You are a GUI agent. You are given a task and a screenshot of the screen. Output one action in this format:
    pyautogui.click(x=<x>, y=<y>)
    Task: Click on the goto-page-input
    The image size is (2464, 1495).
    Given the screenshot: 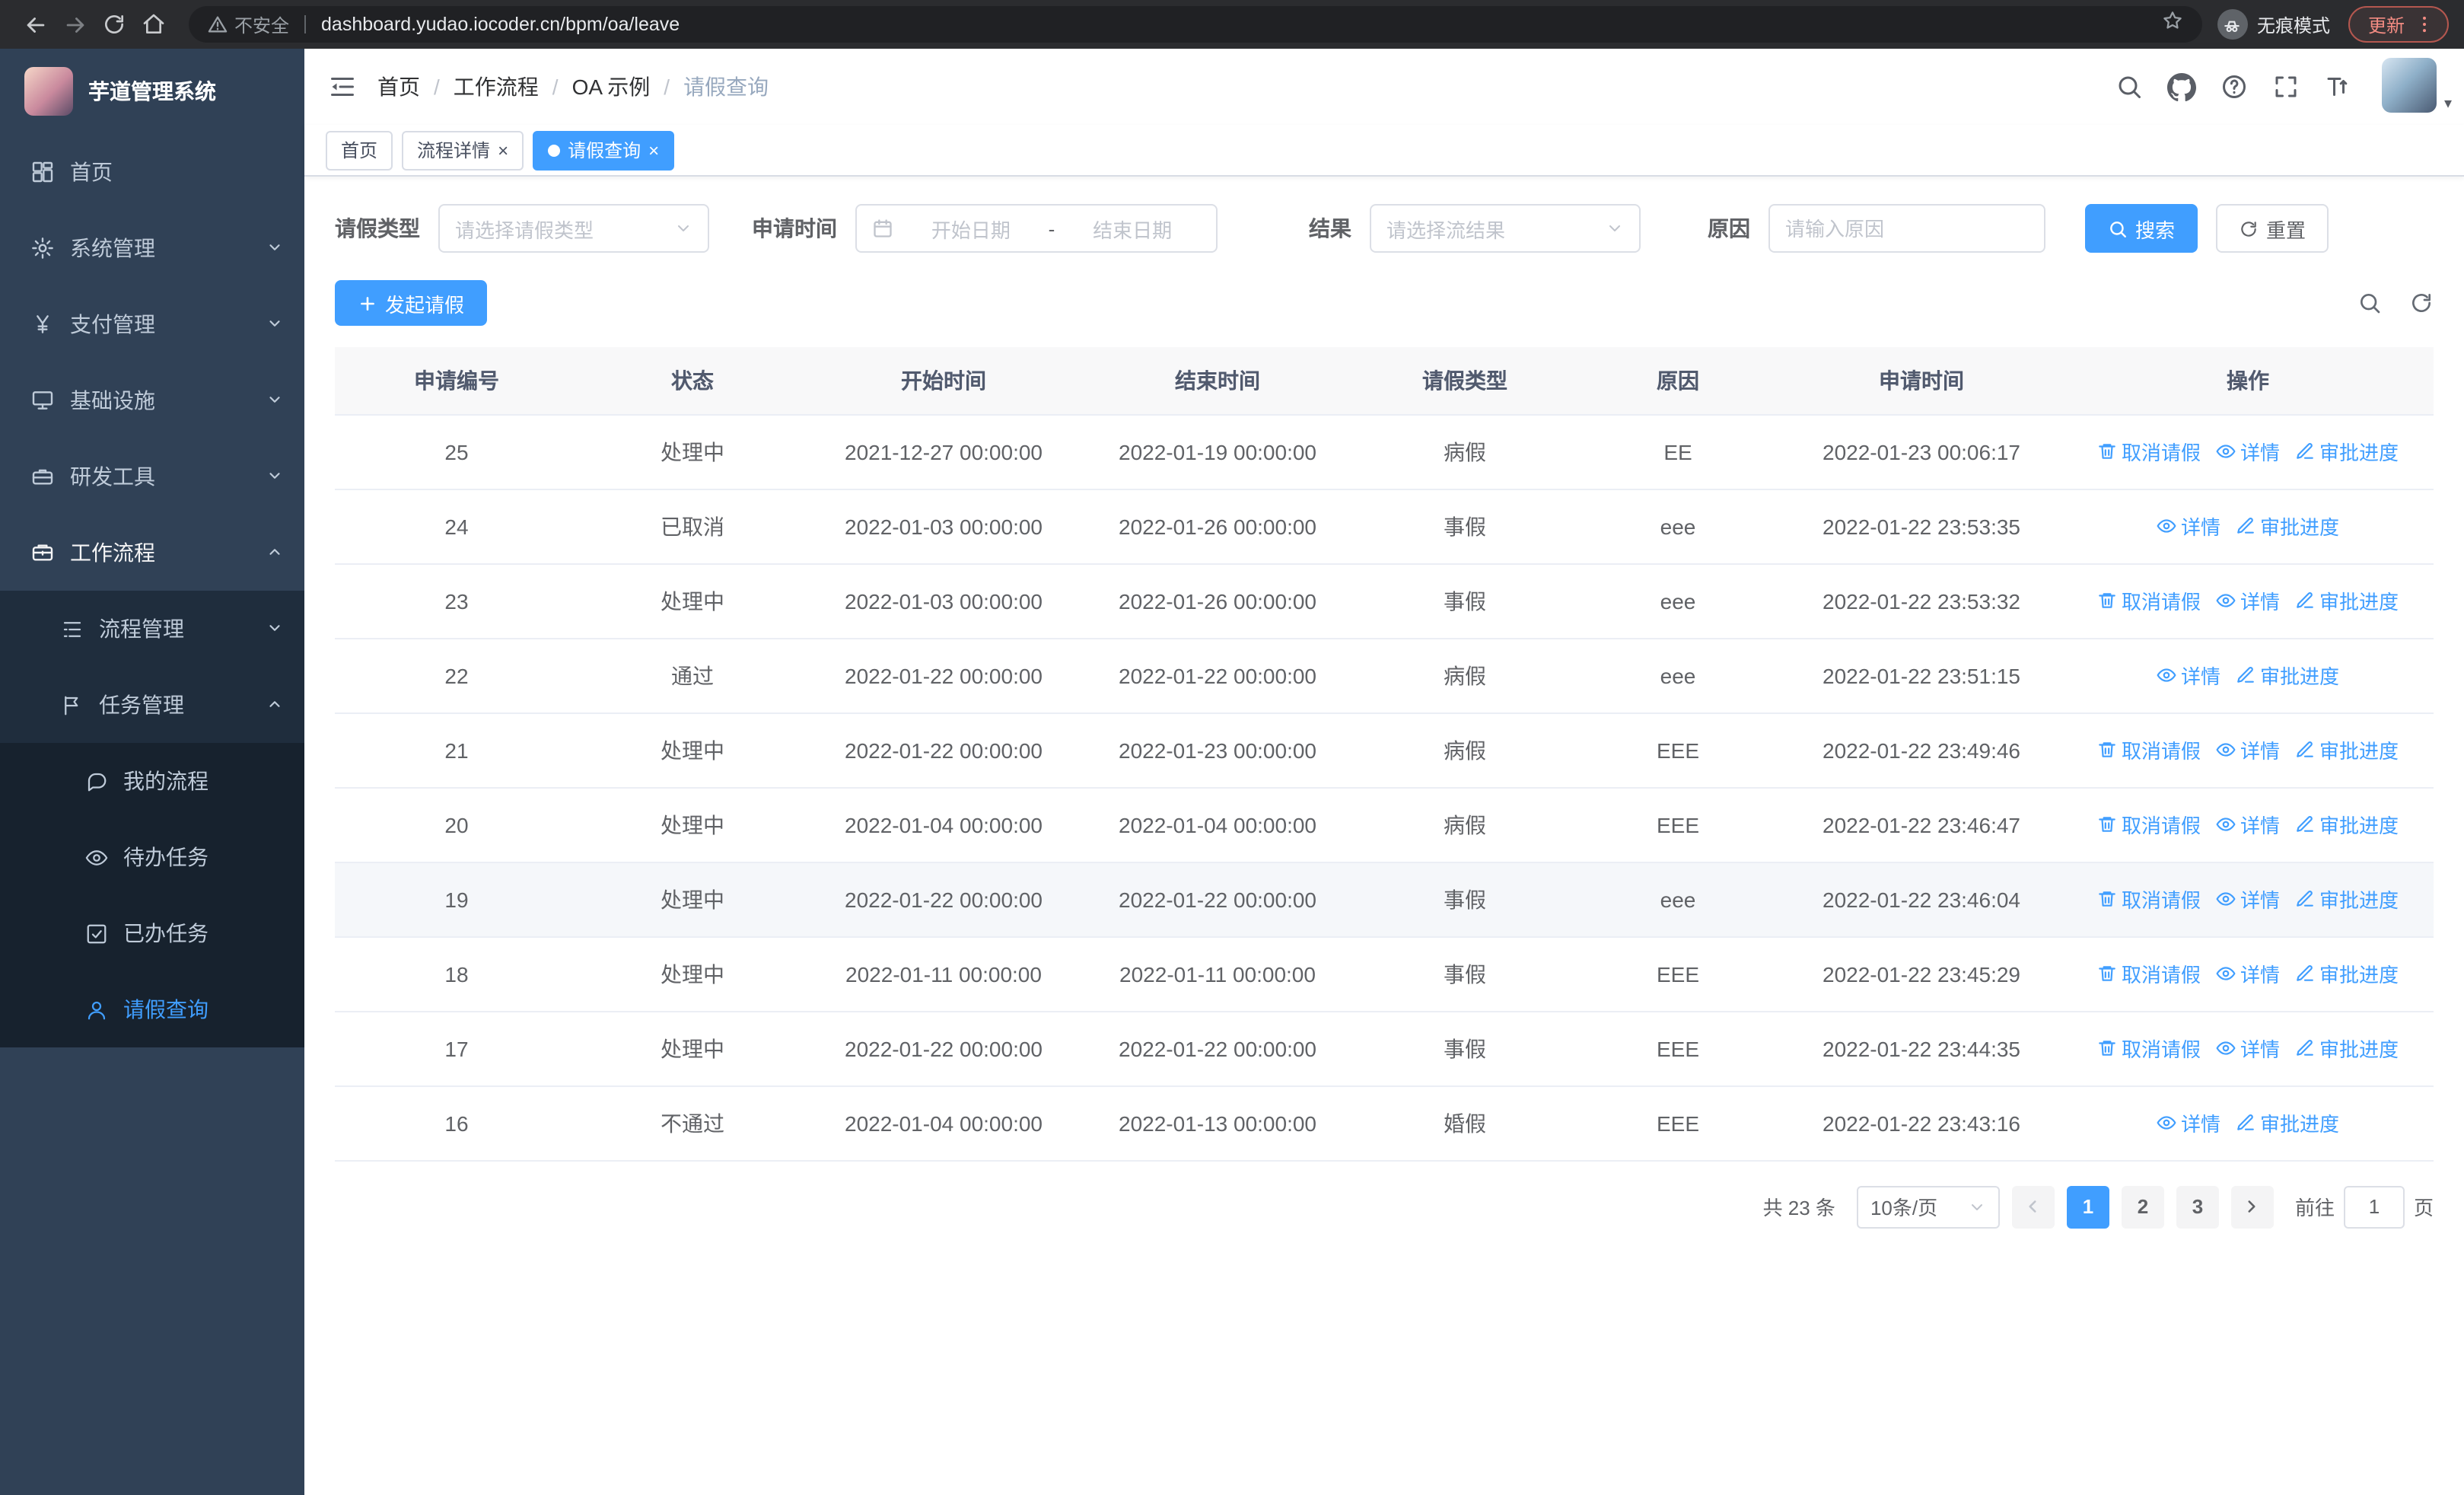 What is the action you would take?
    pyautogui.click(x=2374, y=1207)
    